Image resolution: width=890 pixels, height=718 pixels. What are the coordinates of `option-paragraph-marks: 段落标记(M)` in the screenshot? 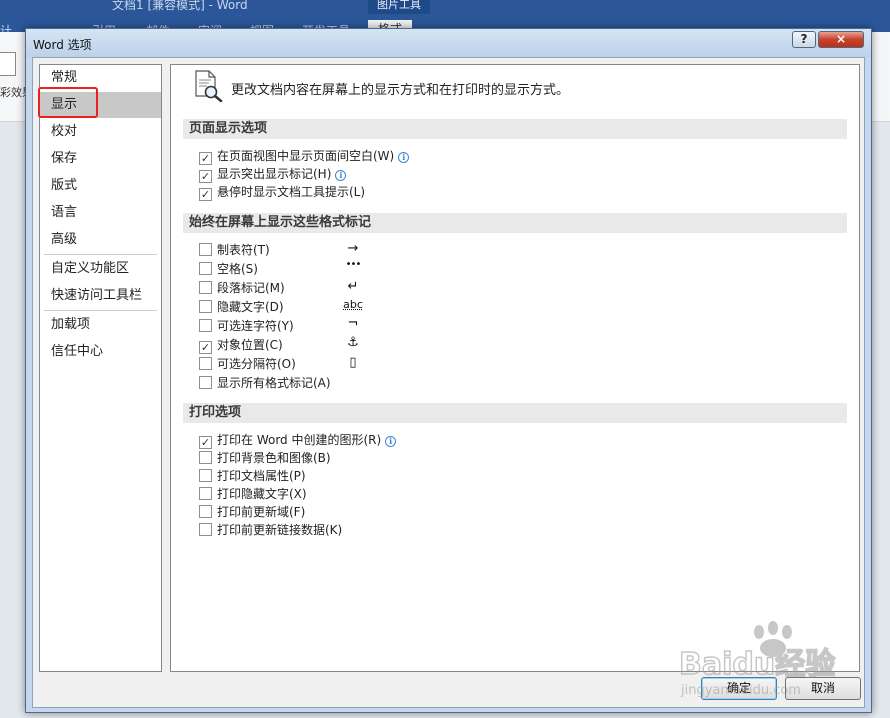 It's located at (242, 288).